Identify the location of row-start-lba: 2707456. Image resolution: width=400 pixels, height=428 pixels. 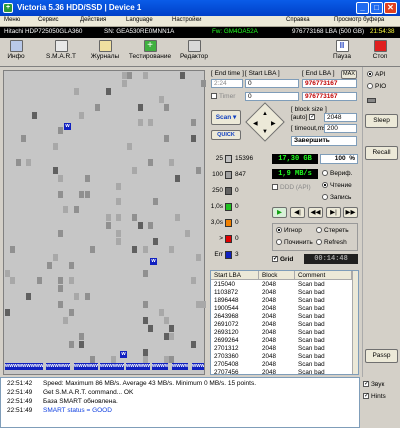
(226, 372).